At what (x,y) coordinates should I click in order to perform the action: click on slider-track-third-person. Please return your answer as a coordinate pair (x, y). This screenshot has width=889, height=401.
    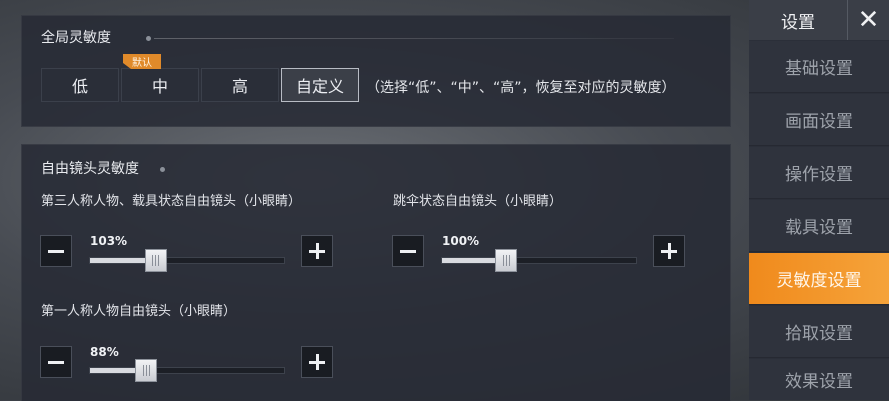
    Looking at the image, I should click on (187, 260).